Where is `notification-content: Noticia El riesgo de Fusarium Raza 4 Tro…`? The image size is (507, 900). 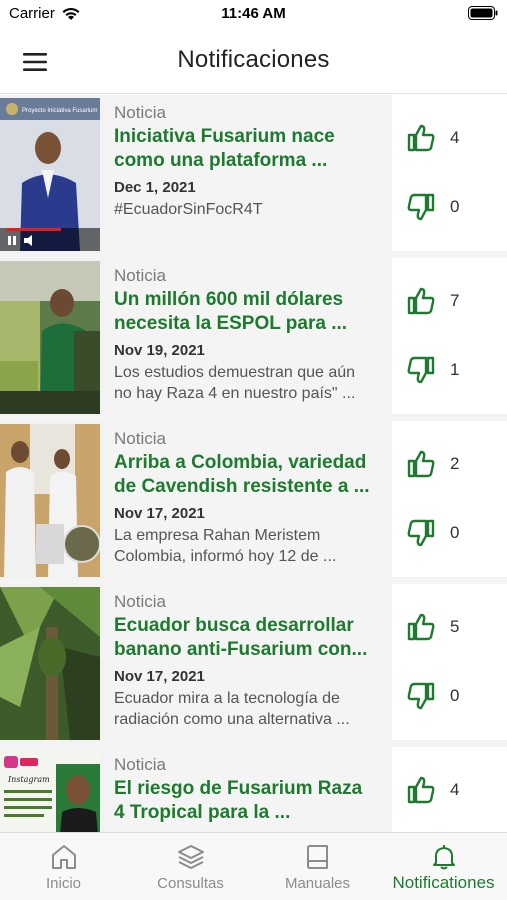
notification-content: Noticia El riesgo de Fusarium Raza 4 Tro… is located at coordinates (248, 789).